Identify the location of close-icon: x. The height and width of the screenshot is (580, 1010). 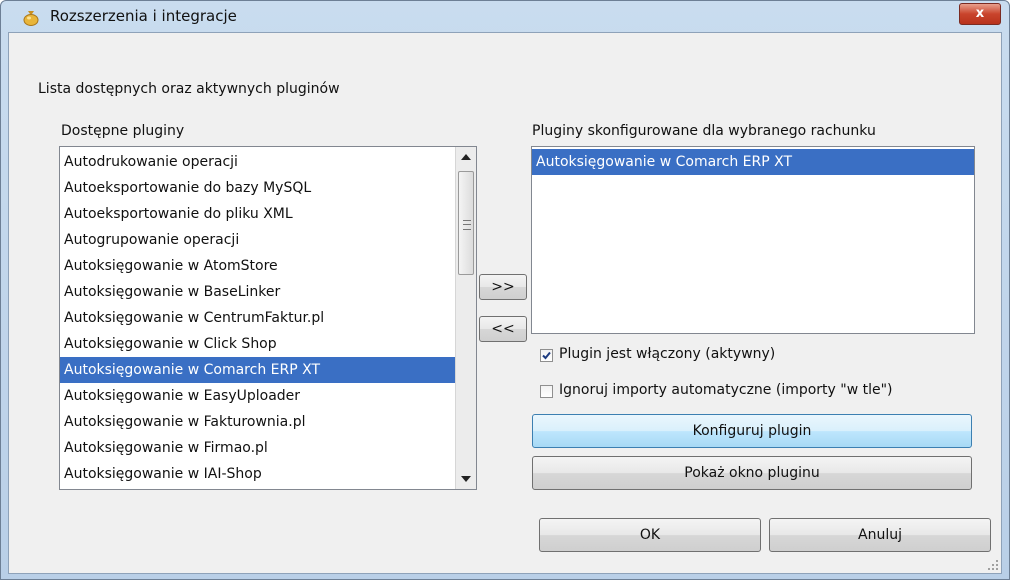
(980, 13).